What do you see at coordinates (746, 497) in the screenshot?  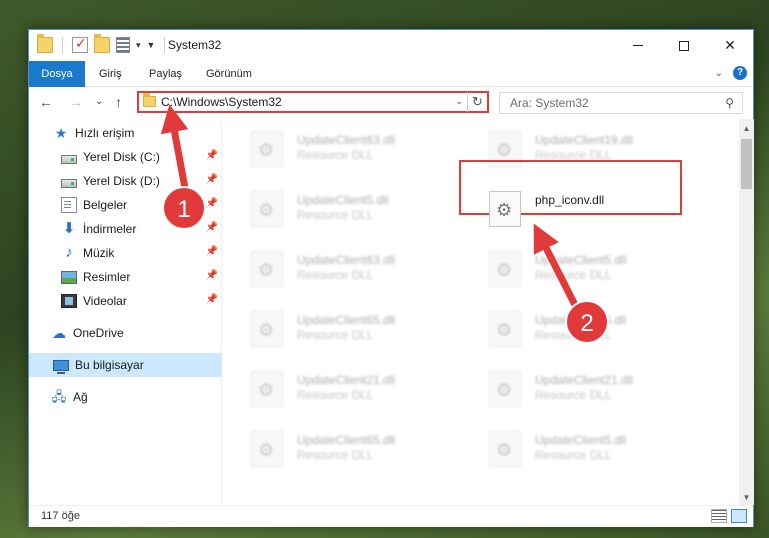 I see `scroll-down-icon: ▼` at bounding box center [746, 497].